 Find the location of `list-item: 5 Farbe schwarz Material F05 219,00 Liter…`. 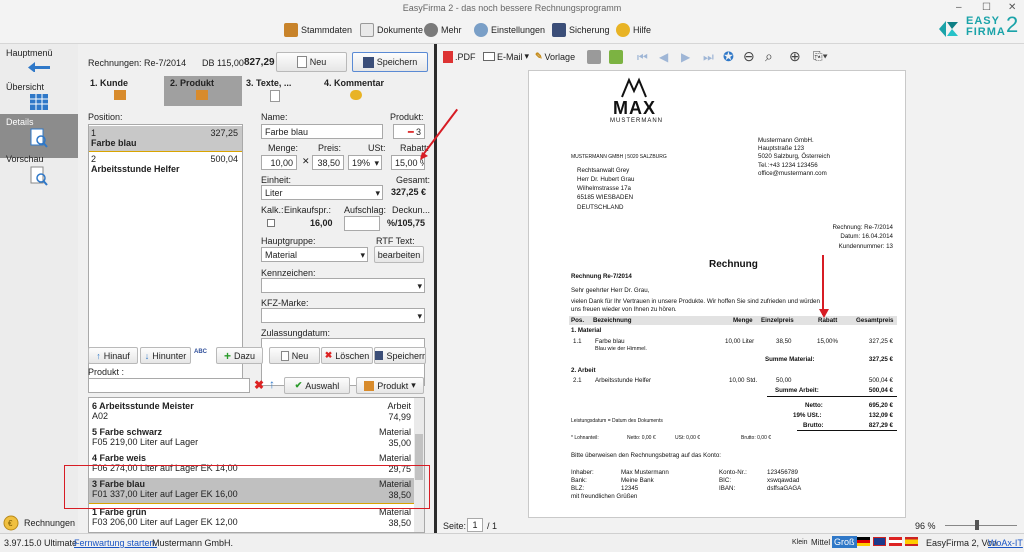

list-item: 5 Farbe schwarz Material F05 219,00 Liter… is located at coordinates (252, 439).